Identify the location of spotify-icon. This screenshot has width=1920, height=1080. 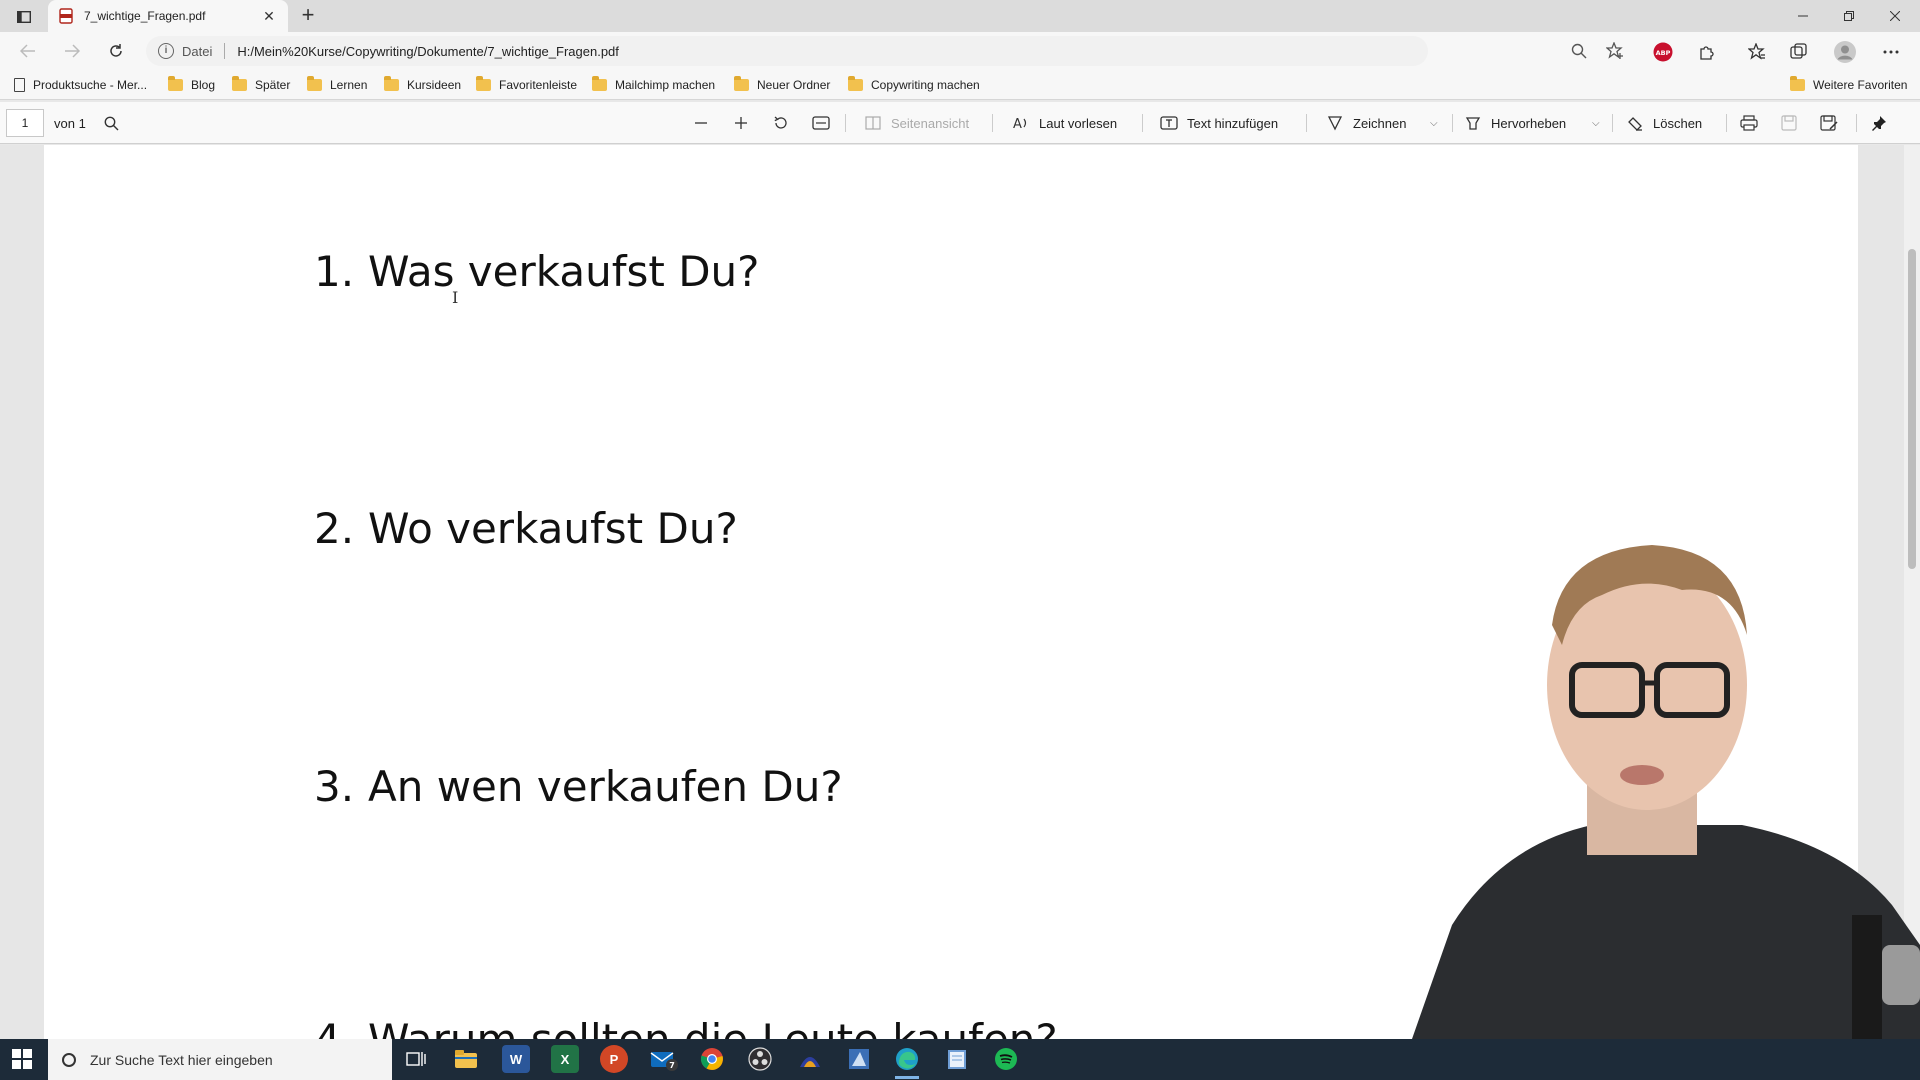
(1006, 1059).